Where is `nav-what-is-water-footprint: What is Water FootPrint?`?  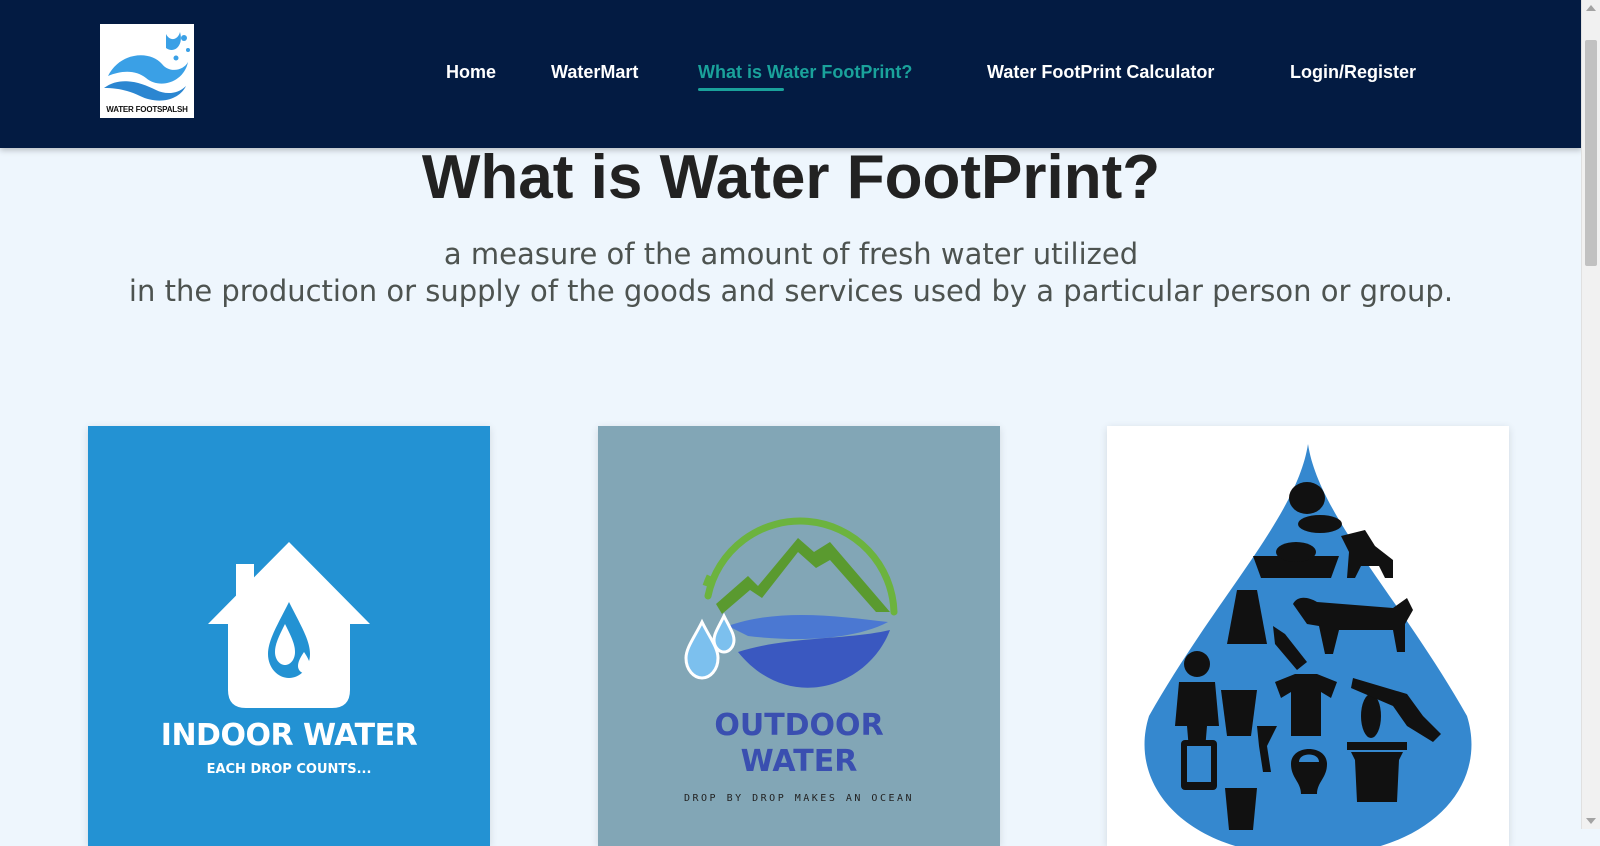
nav-what-is-water-footprint: What is Water FootPrint? is located at coordinates (805, 76).